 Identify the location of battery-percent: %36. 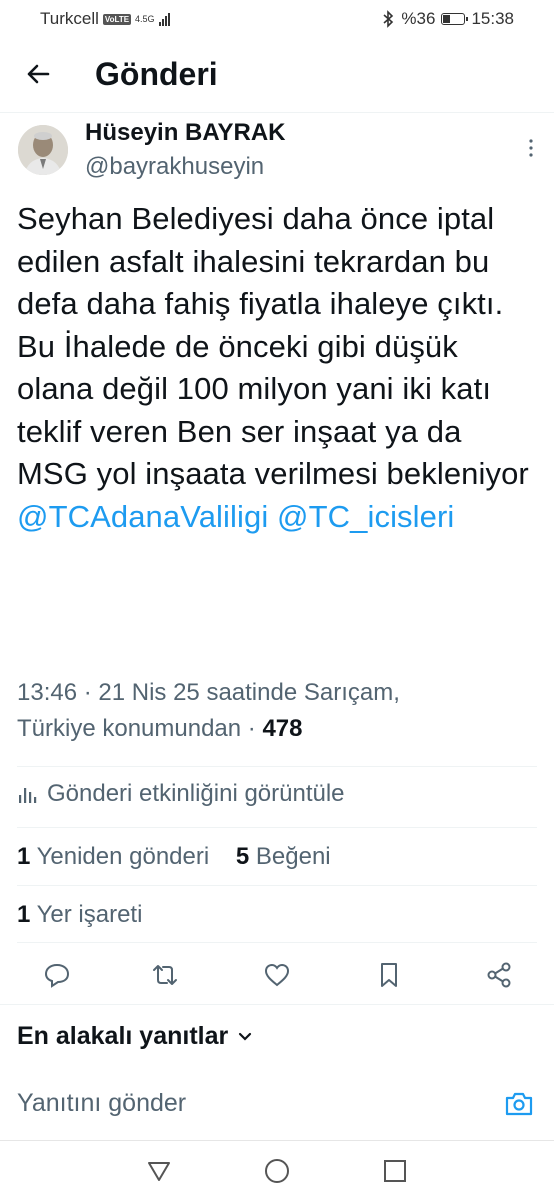
(418, 18).